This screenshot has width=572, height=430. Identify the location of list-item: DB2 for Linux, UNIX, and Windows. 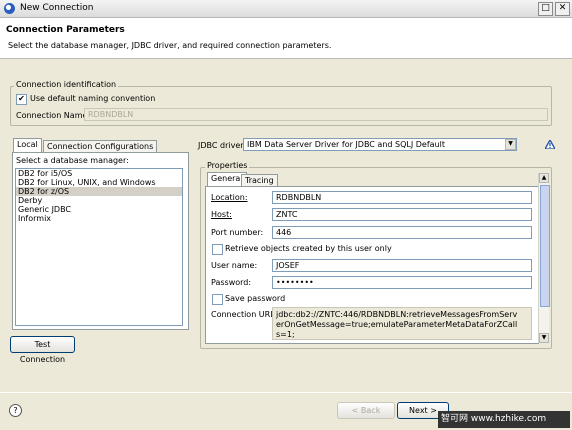
(99, 182).